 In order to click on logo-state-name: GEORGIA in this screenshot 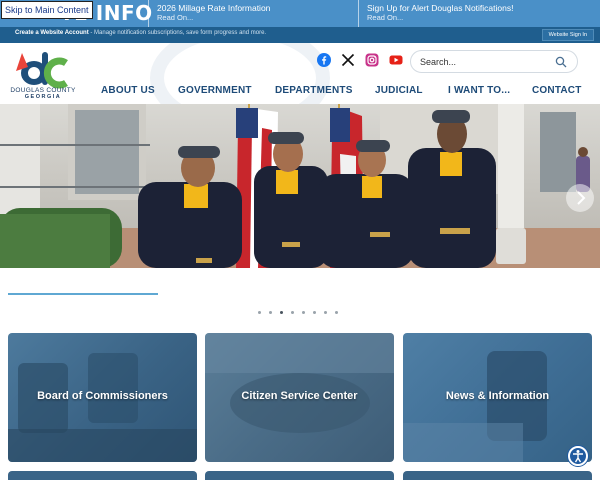, I will do `click(43, 97)`.